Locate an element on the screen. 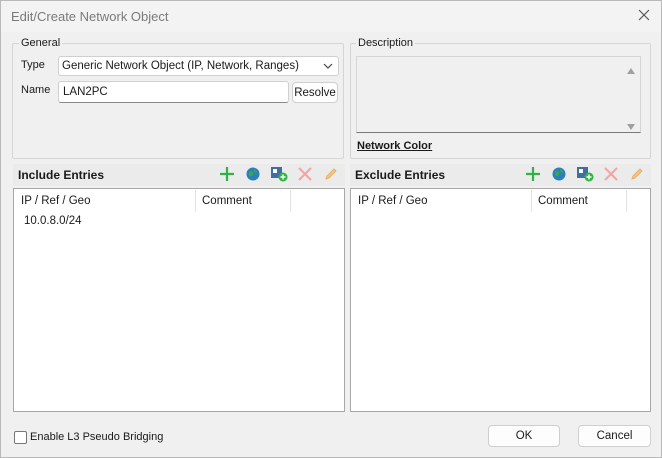  cancel-button: Cancel is located at coordinates (614, 436).